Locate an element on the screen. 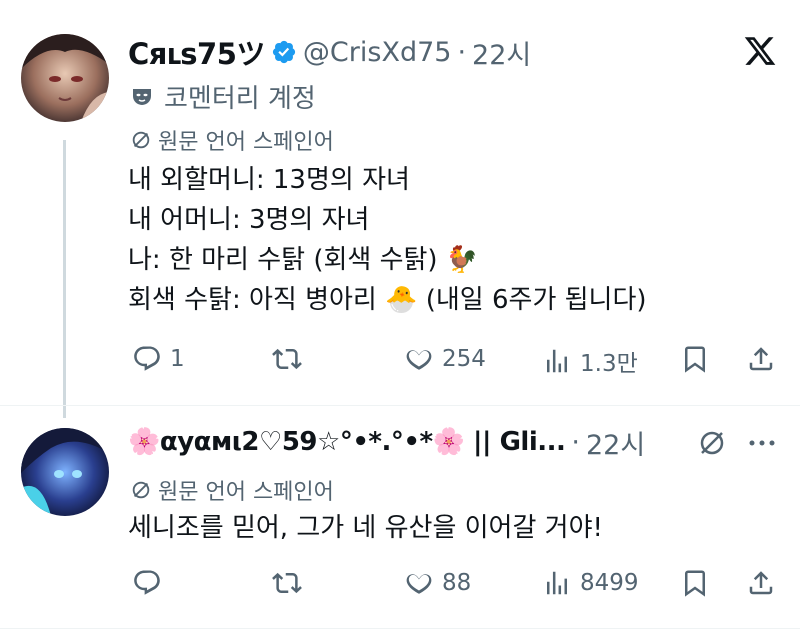 The image size is (800, 630). tweet-header: Cяւs75ツ @CrisXd75 · 22시 is located at coordinates (329, 52).